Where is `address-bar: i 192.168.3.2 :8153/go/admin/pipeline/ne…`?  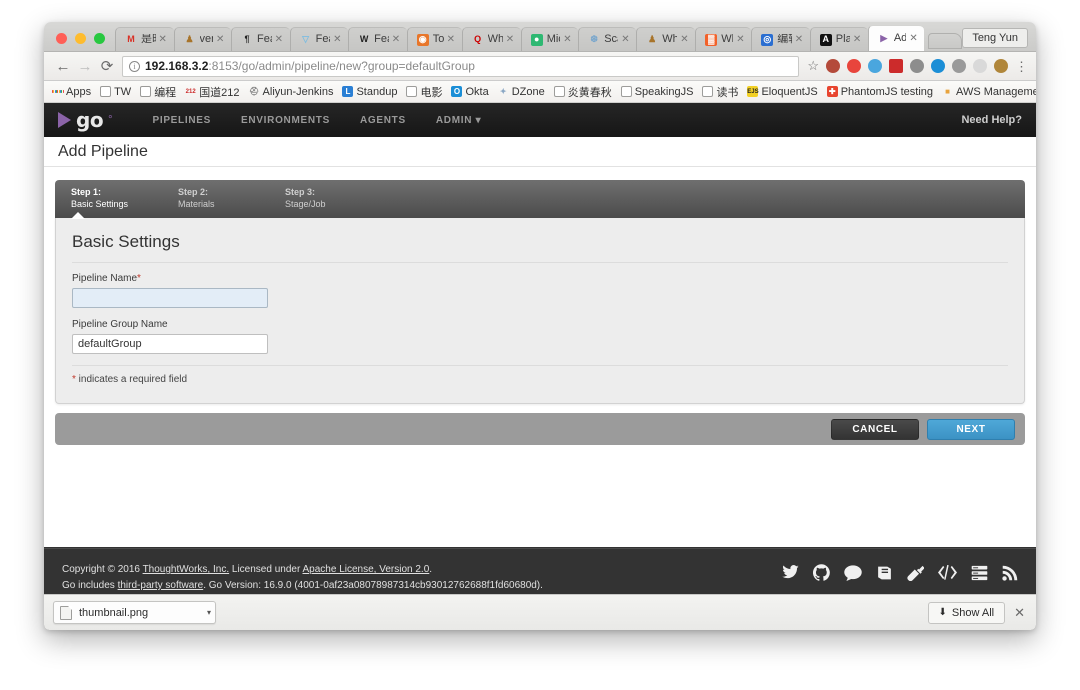 address-bar: i 192.168.3.2 :8153/go/admin/pipeline/ne… is located at coordinates (461, 66).